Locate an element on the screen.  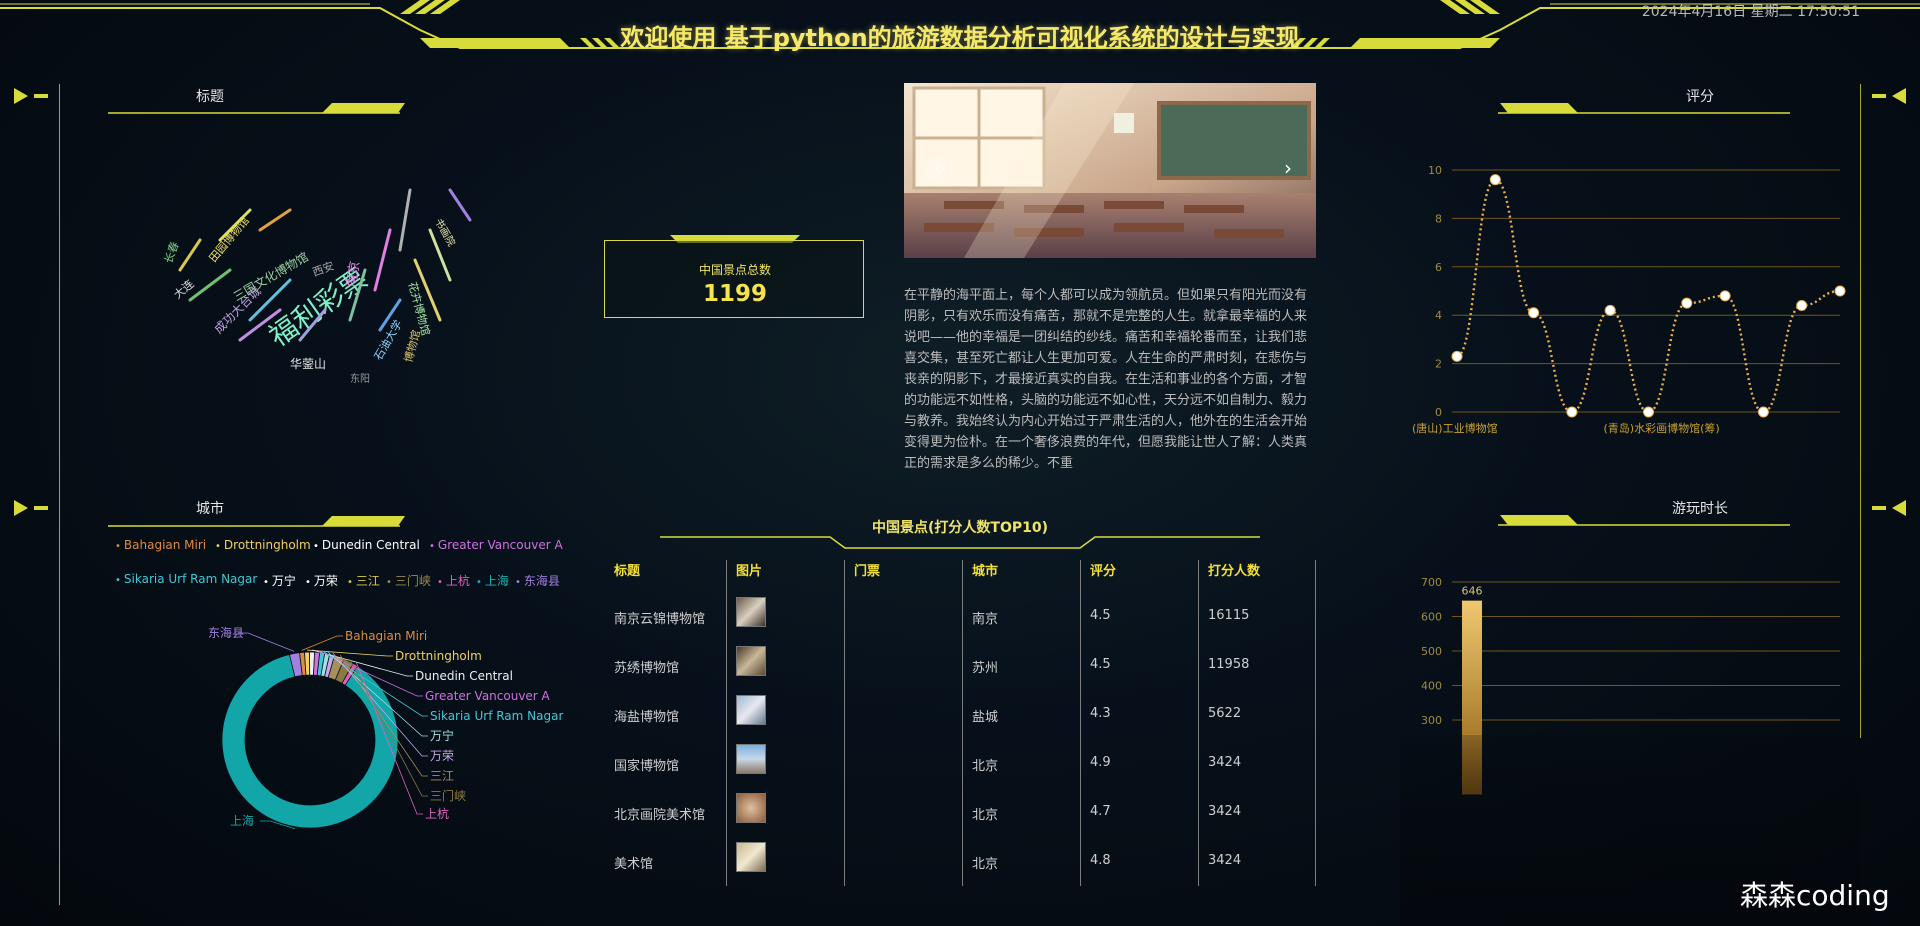
donut-label: 东海县 is located at coordinates (226, 632).